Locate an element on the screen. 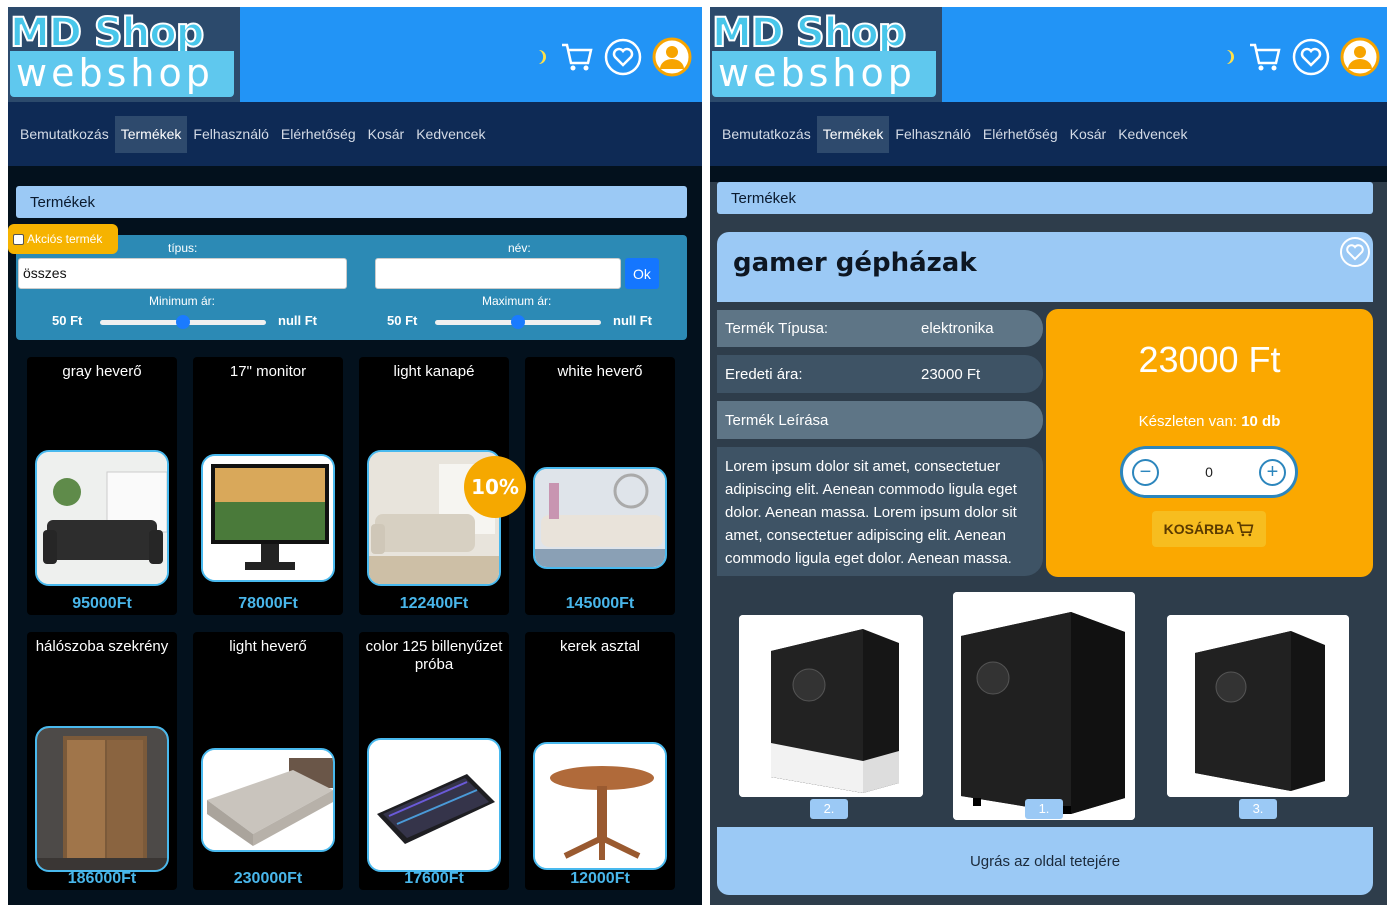  add-to-cart-label: KOSÁRBA is located at coordinates (1199, 529).